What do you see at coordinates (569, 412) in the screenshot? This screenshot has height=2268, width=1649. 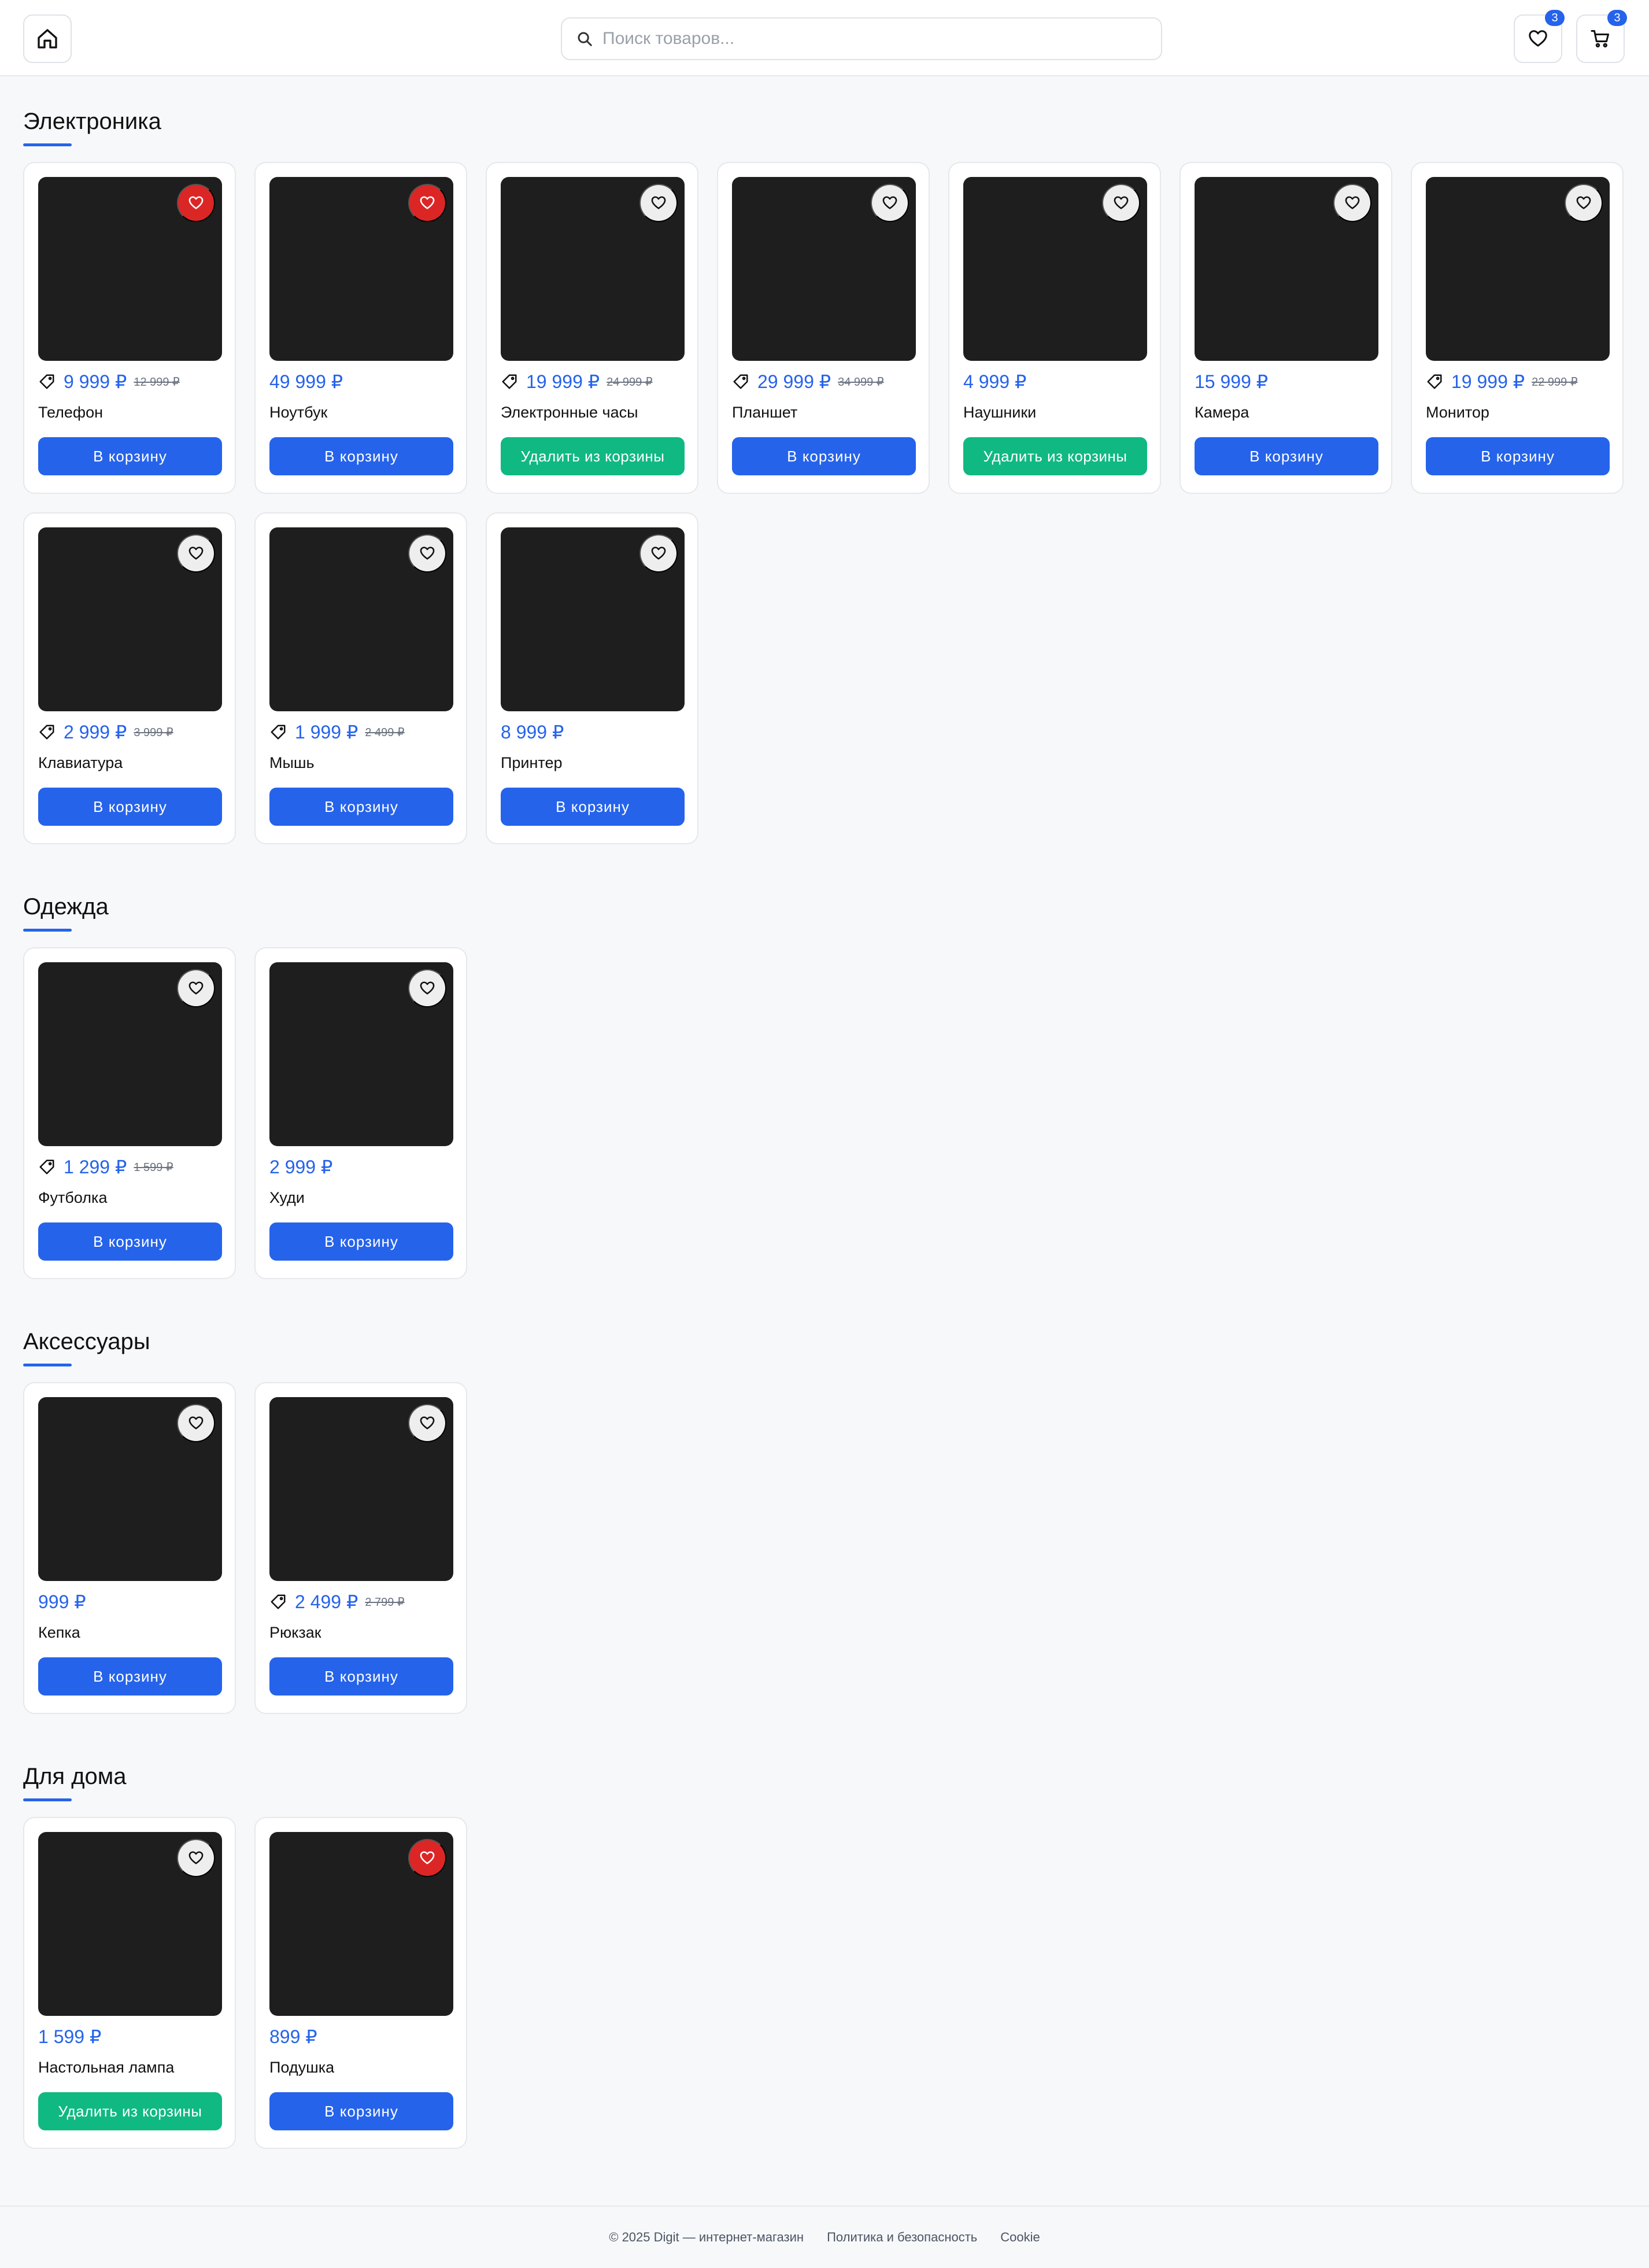 I see `product-name: Электронные часы` at bounding box center [569, 412].